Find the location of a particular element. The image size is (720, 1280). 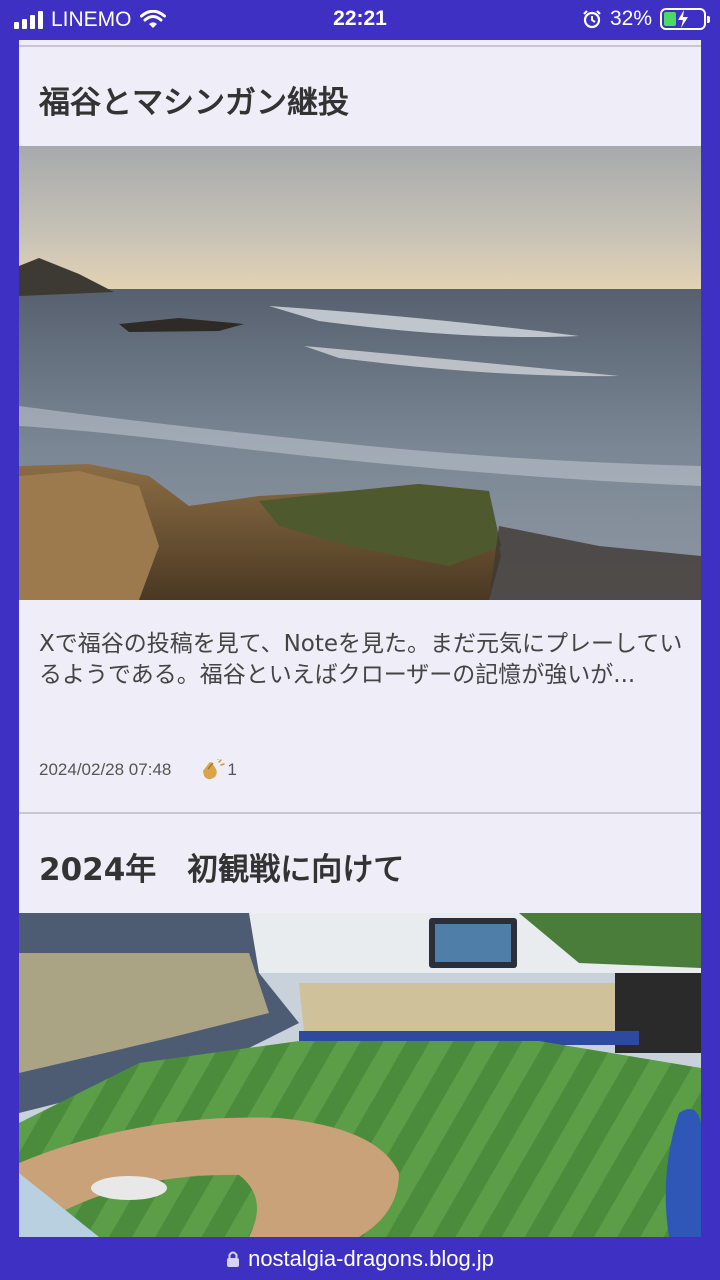

charging-bolt-icon is located at coordinates (683, 19).